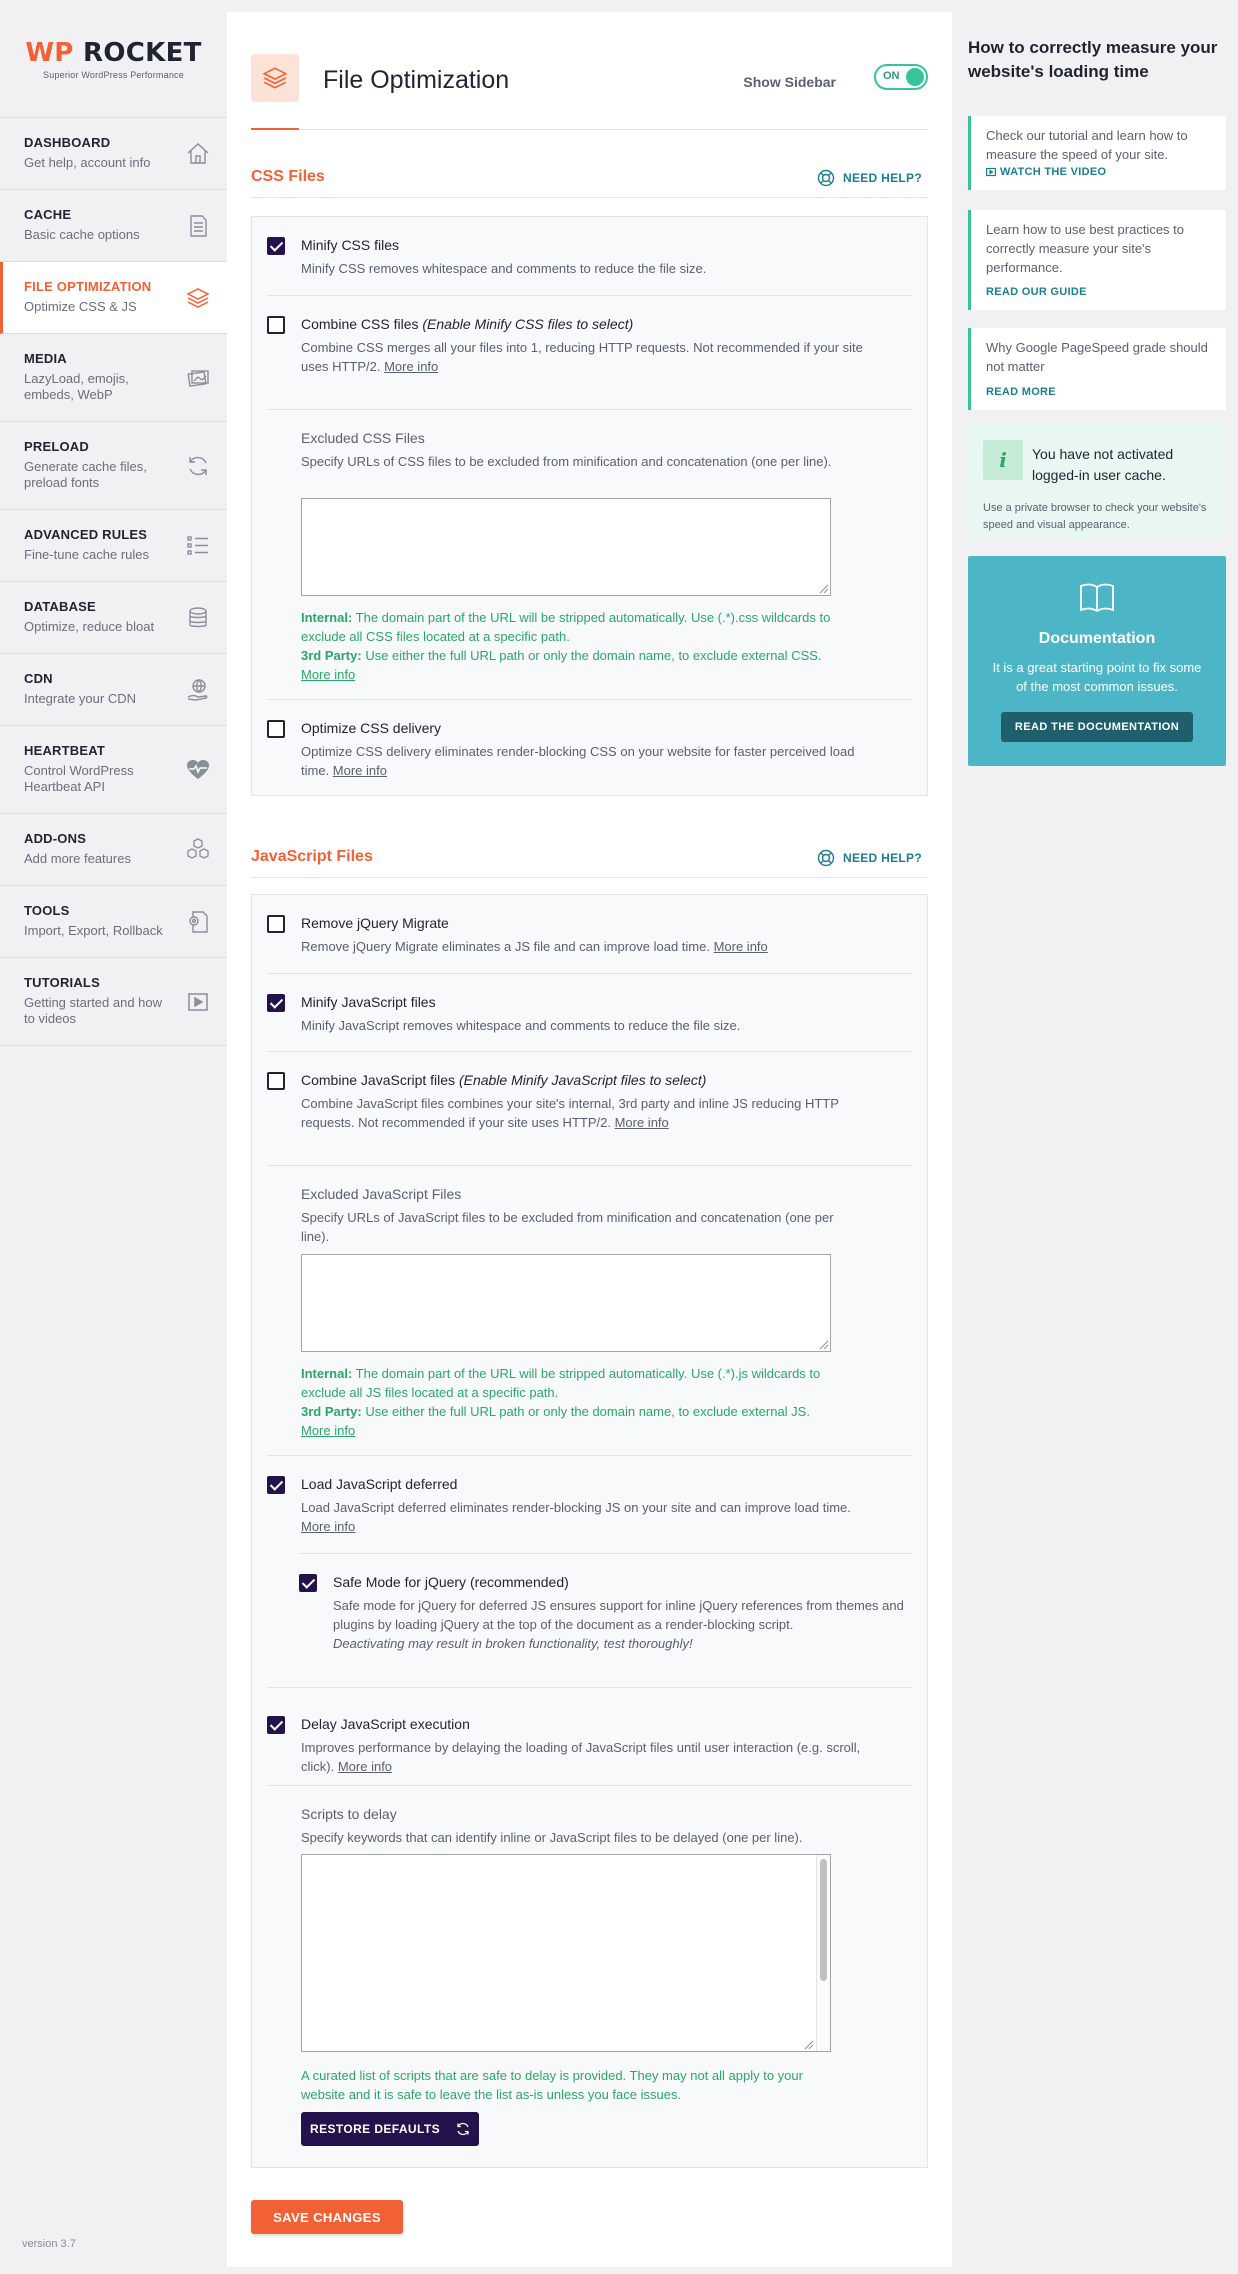 The width and height of the screenshot is (1238, 2274). I want to click on cubes-icon, so click(198, 850).